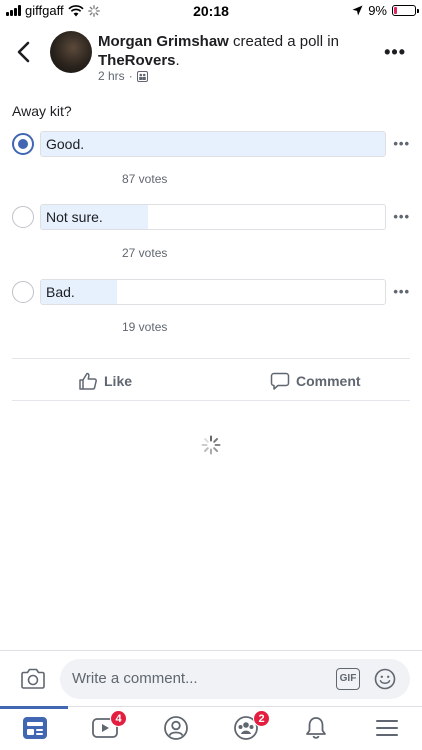 The width and height of the screenshot is (422, 750). I want to click on watch-badge: 4, so click(118, 718).